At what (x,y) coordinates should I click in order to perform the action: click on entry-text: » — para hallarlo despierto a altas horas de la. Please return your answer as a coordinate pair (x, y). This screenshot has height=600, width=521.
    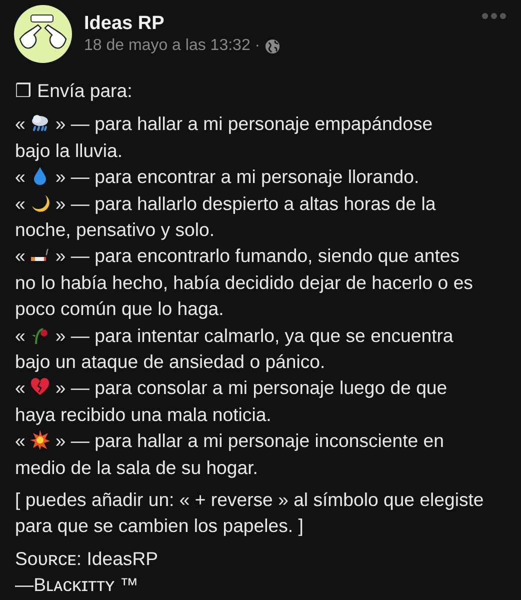
    Looking at the image, I should click on (245, 203).